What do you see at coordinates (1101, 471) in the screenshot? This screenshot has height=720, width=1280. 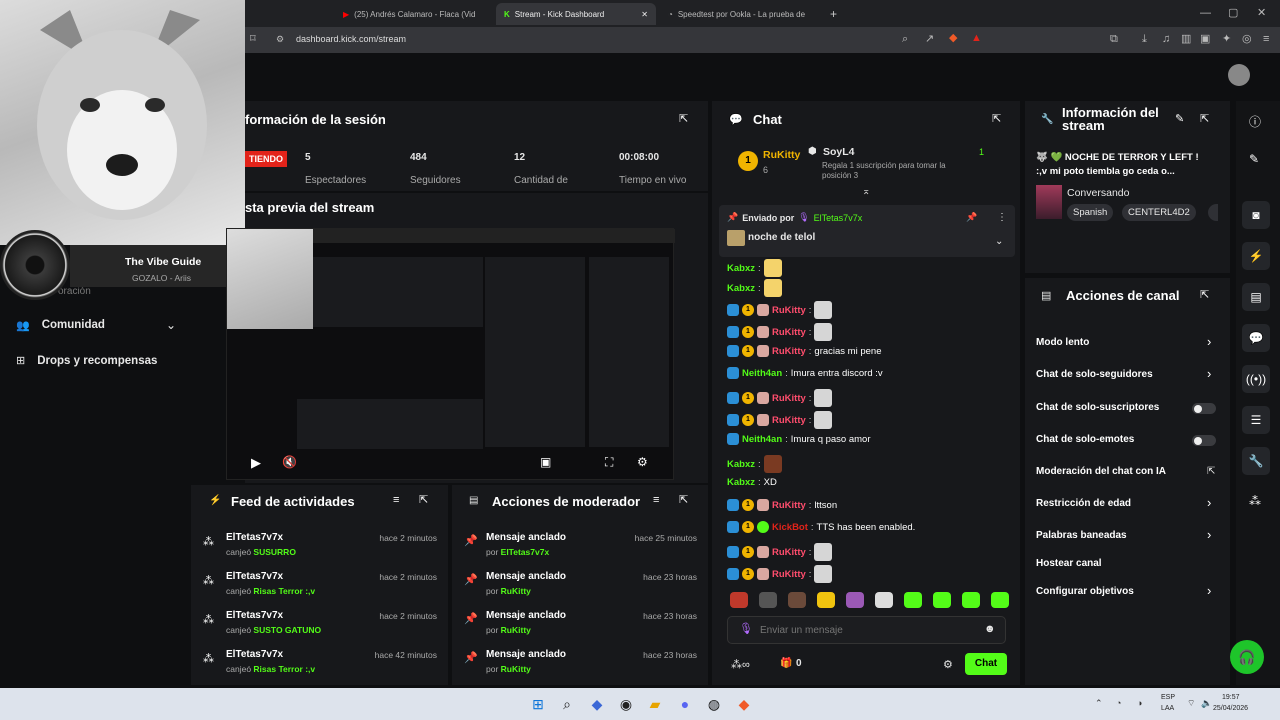 I see `channel-action: Moderación del chat con IA` at bounding box center [1101, 471].